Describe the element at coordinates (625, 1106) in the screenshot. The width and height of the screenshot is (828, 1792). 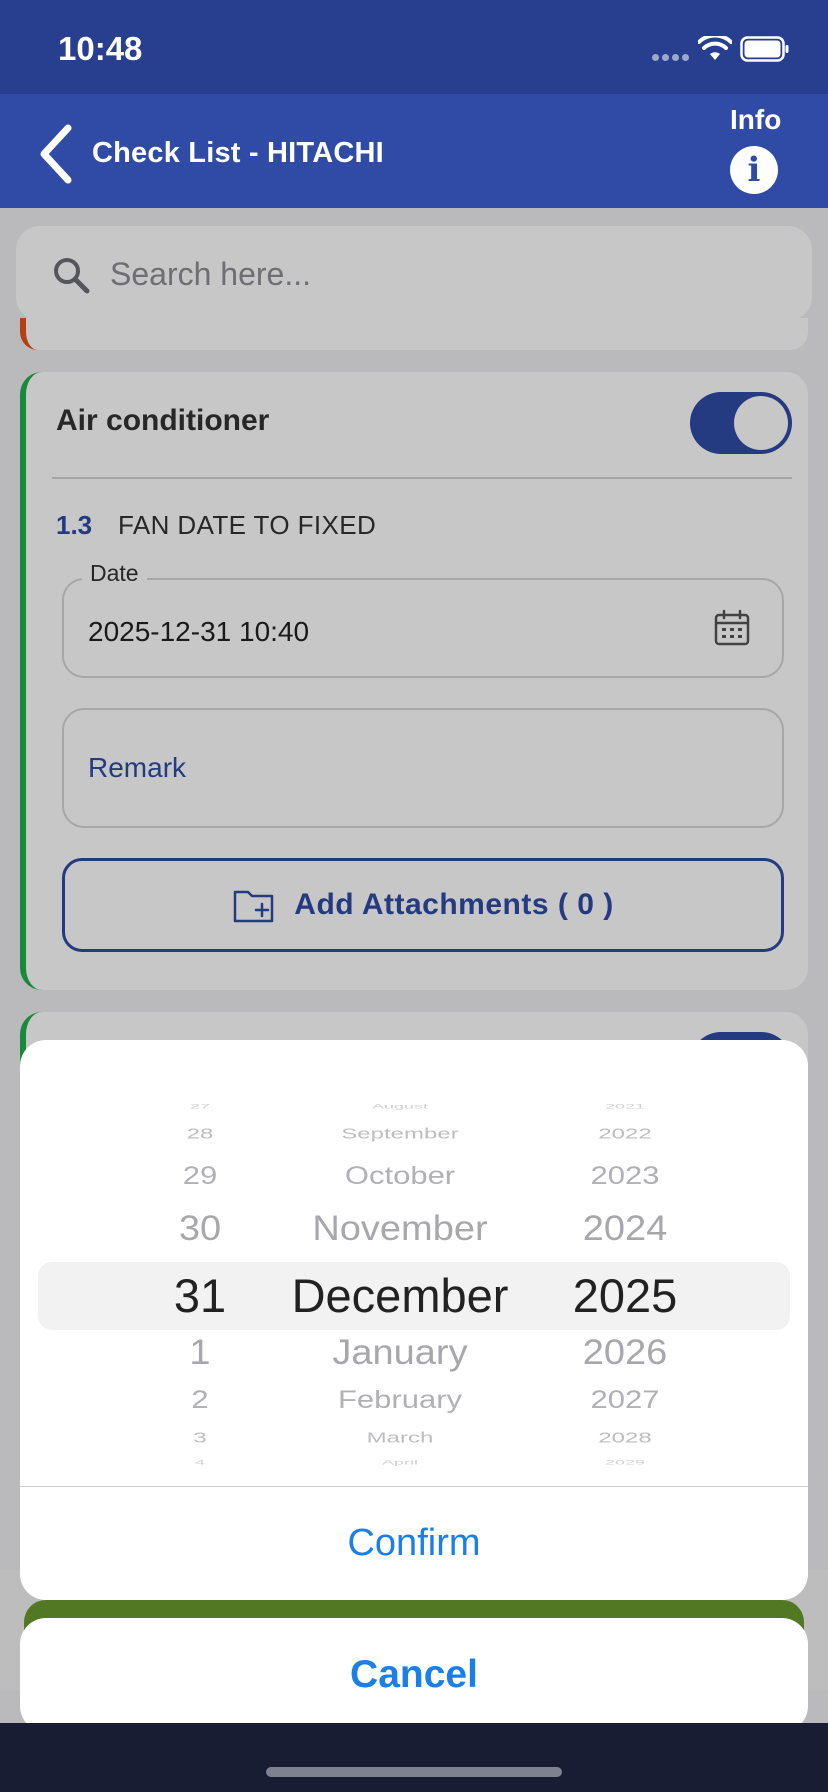
I see `year-option: 2021` at that location.